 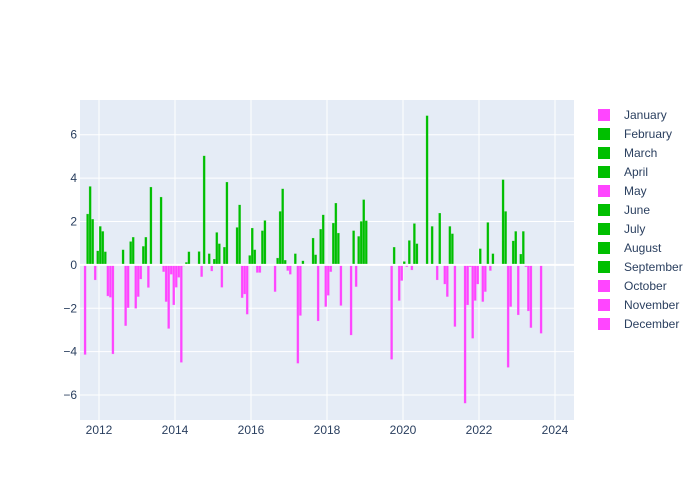 I want to click on legend-item-october: October, so click(x=632, y=286).